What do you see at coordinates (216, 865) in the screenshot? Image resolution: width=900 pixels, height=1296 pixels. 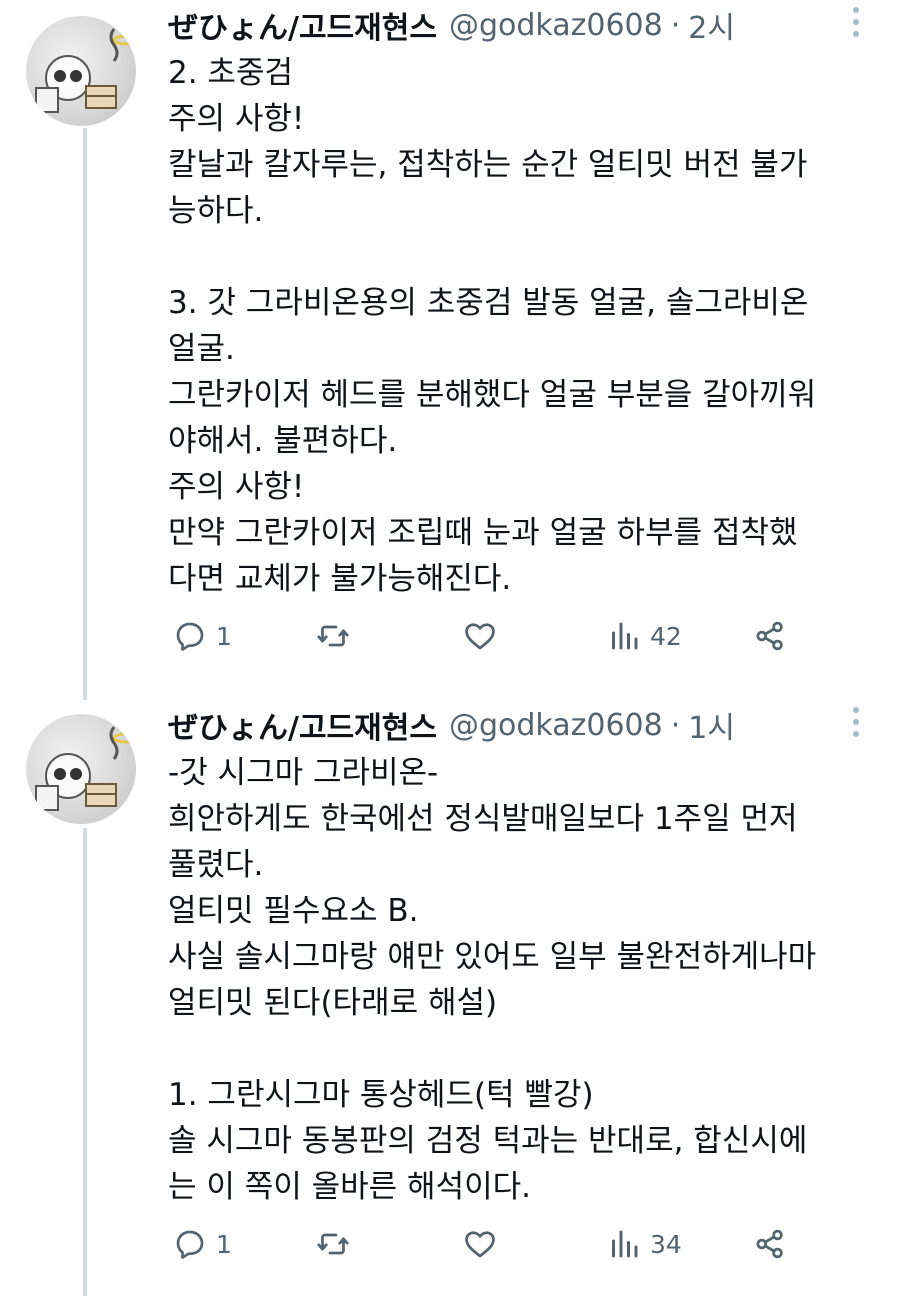 I see `text-line: 풀렸다.` at bounding box center [216, 865].